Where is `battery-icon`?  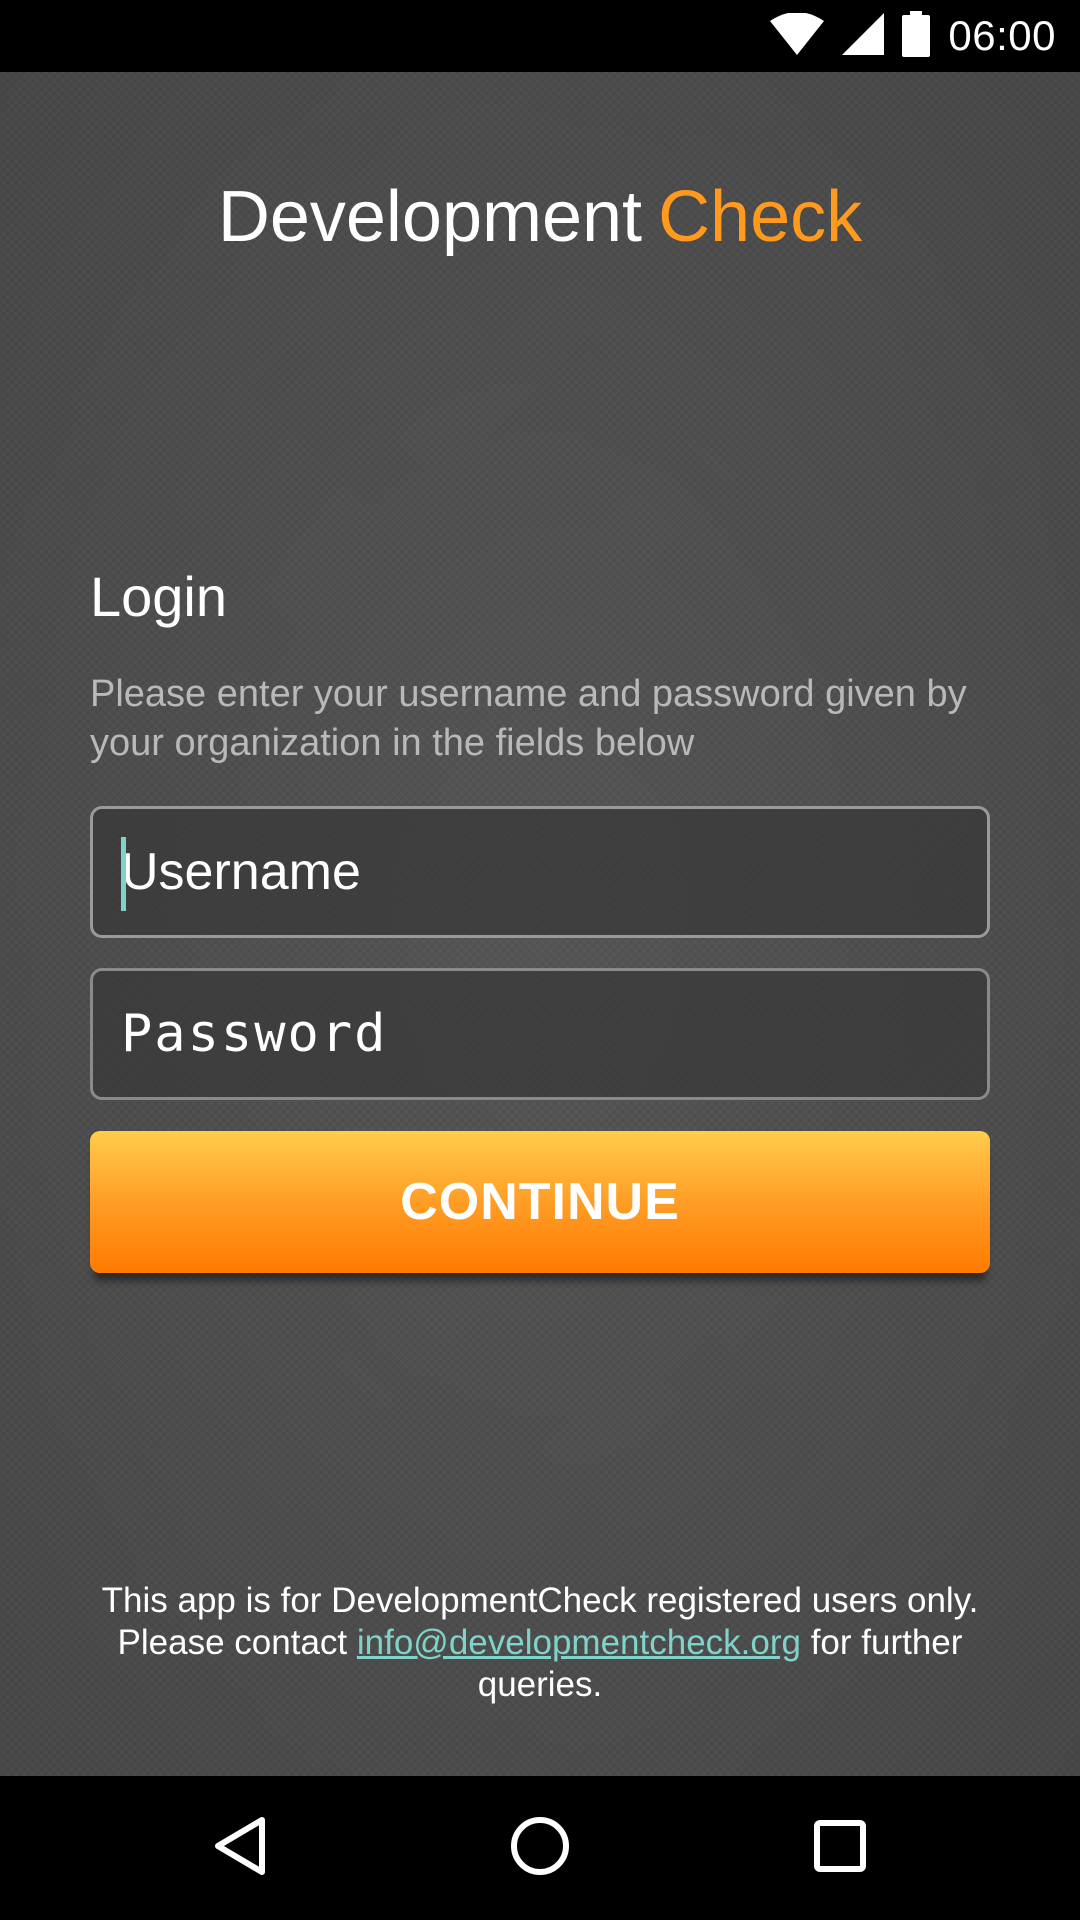 battery-icon is located at coordinates (916, 36).